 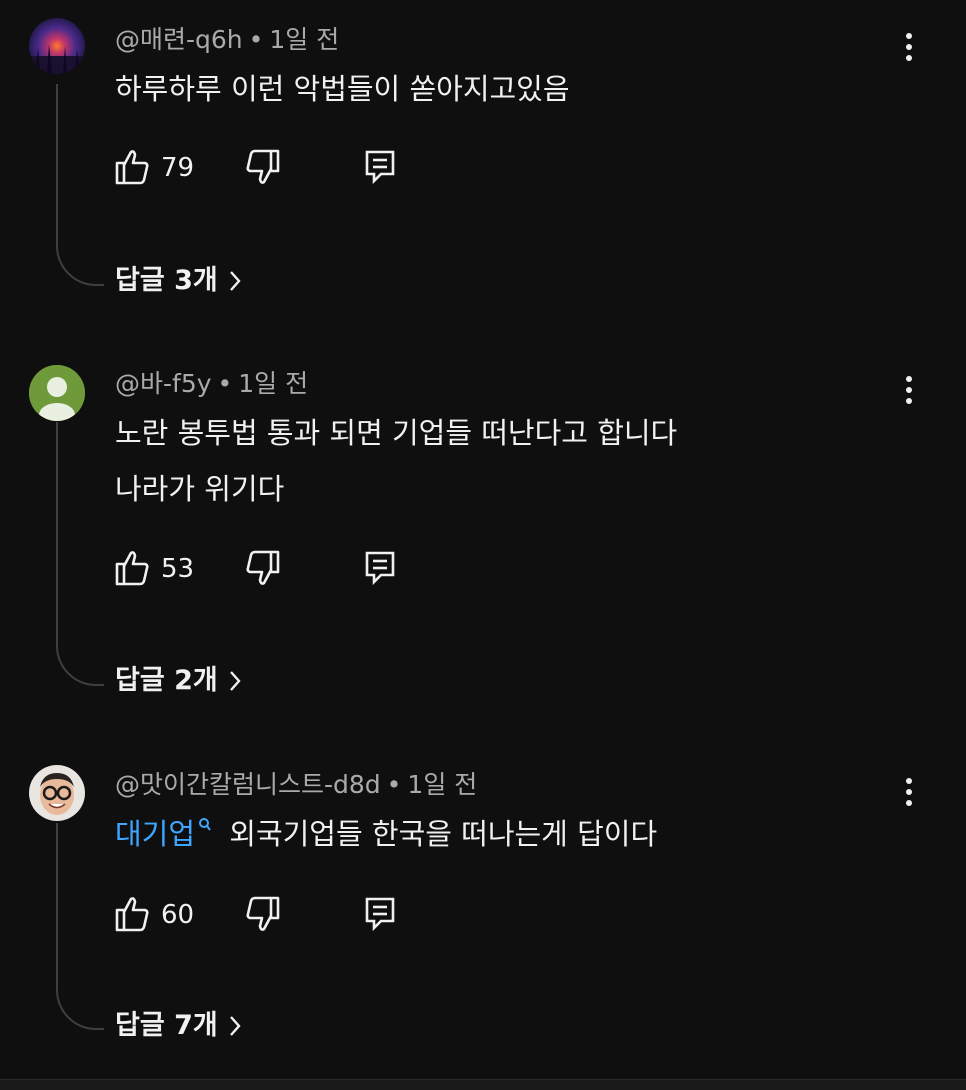 I want to click on replies-toggle: 답글 7개, so click(x=178, y=1026).